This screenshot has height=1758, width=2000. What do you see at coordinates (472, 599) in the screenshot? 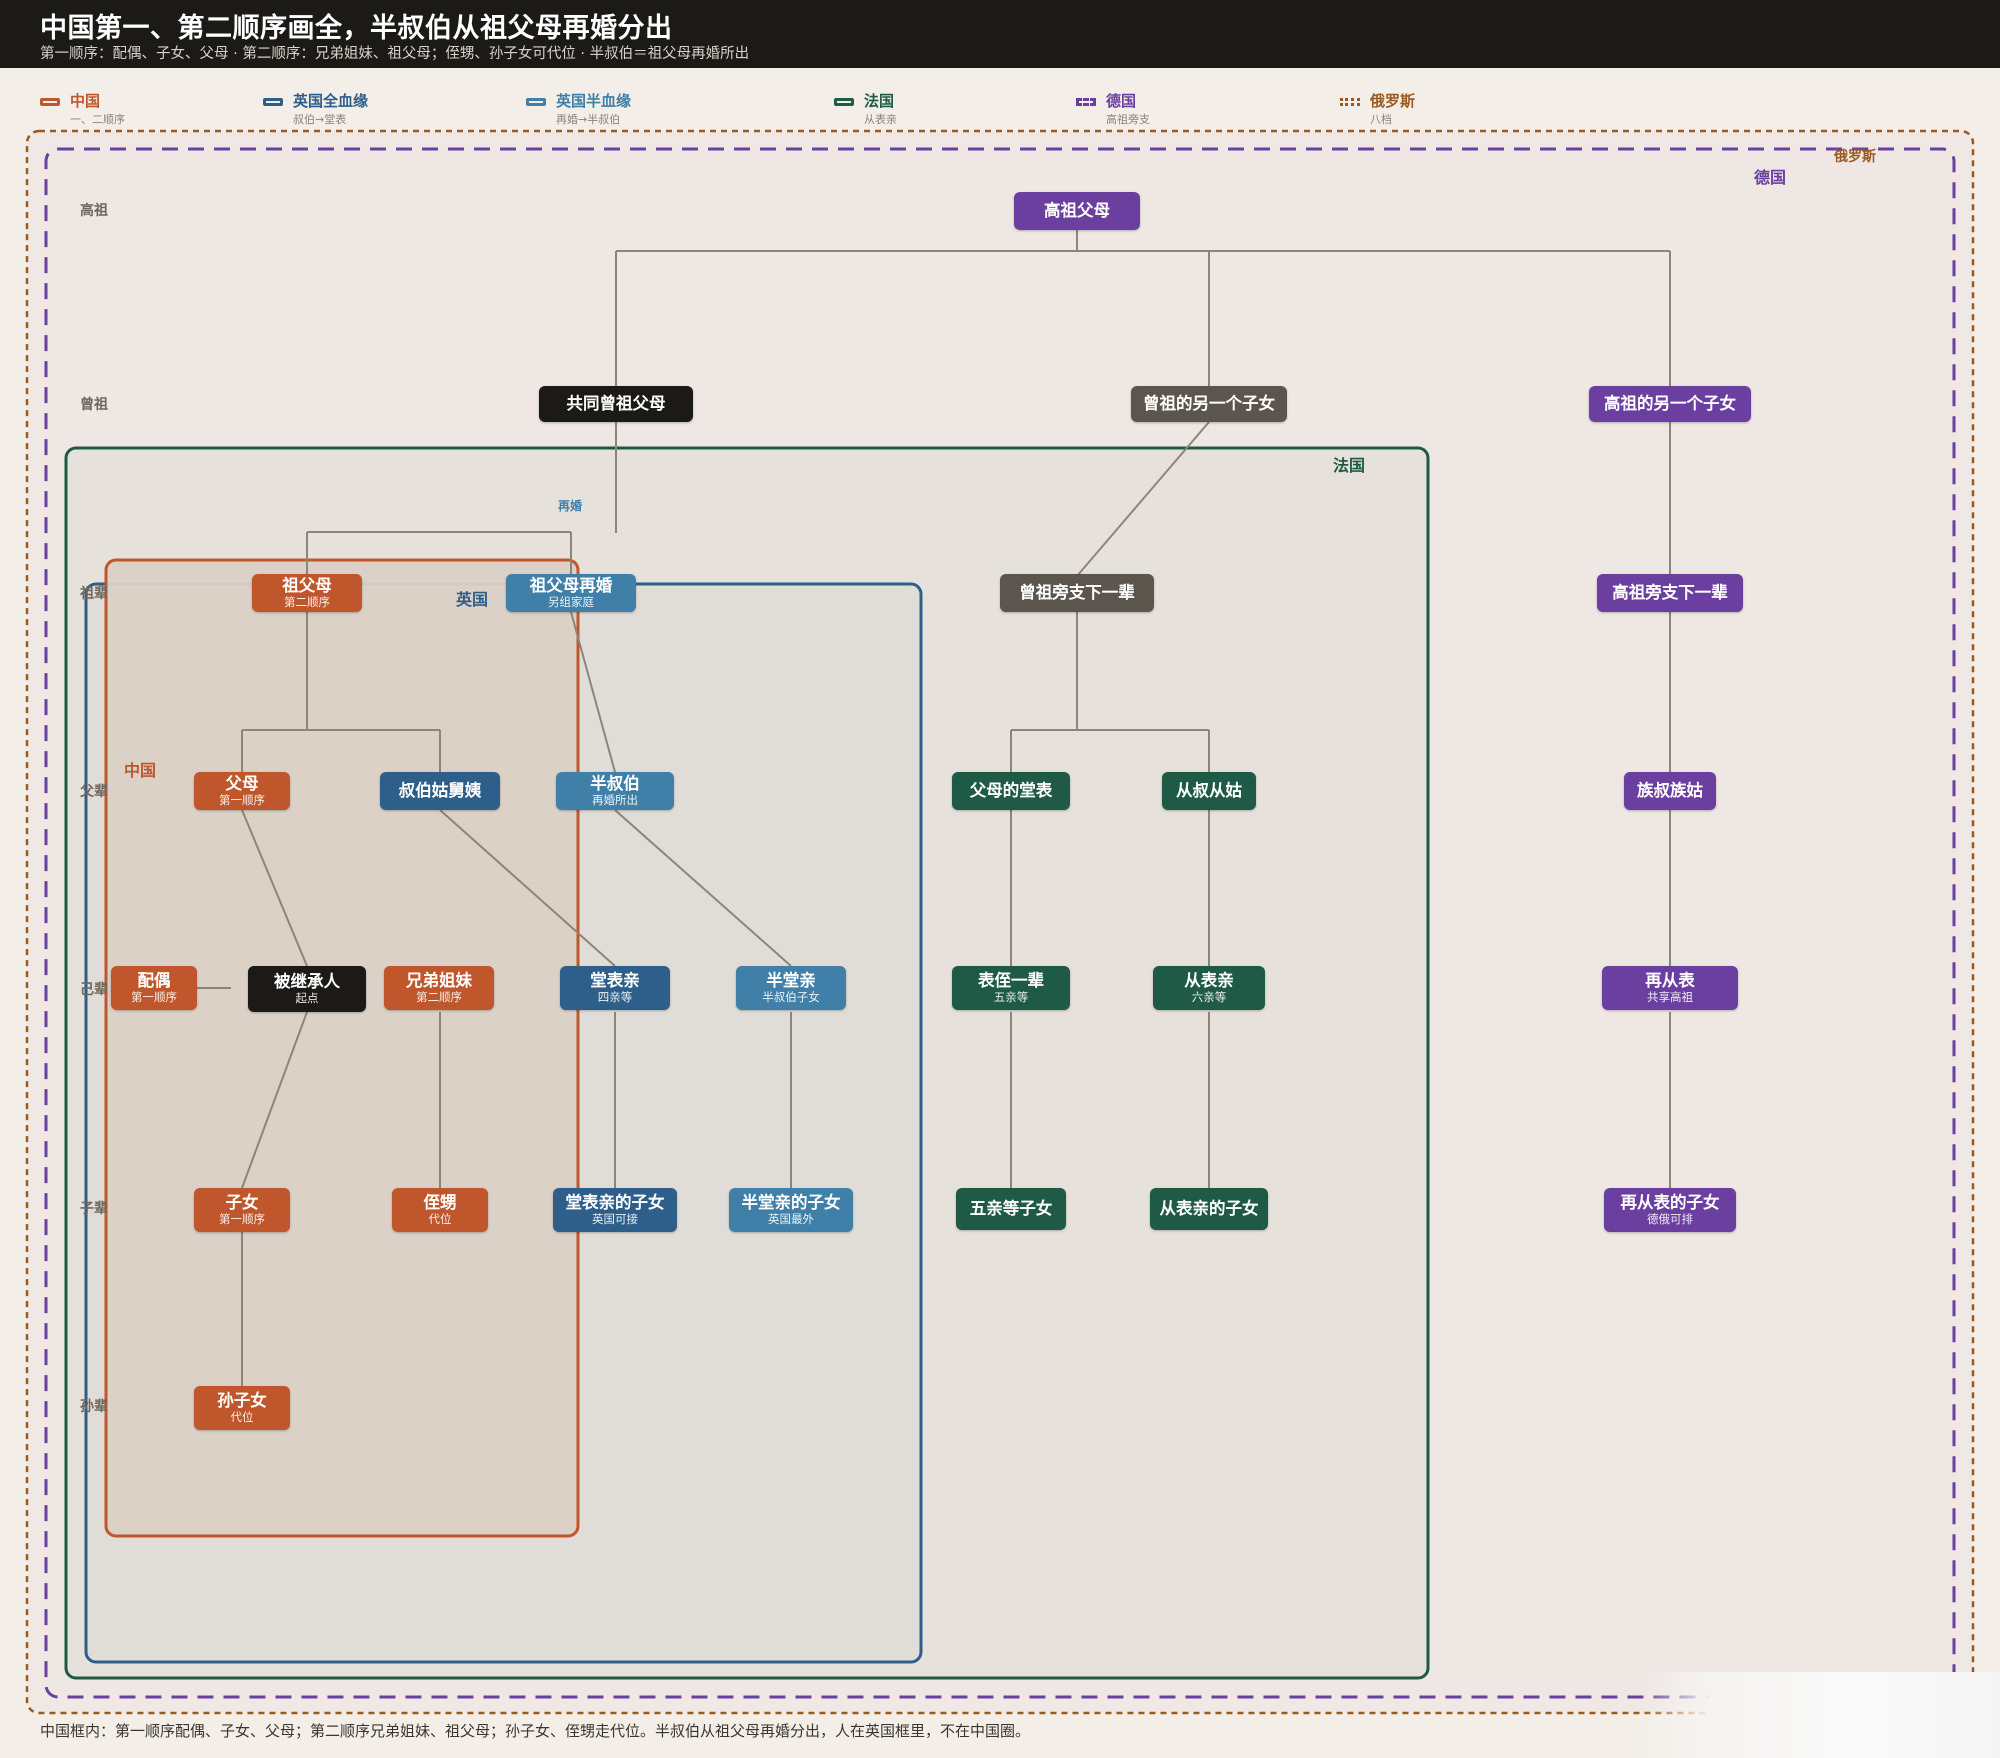
I see `region-label-uk: 英国` at bounding box center [472, 599].